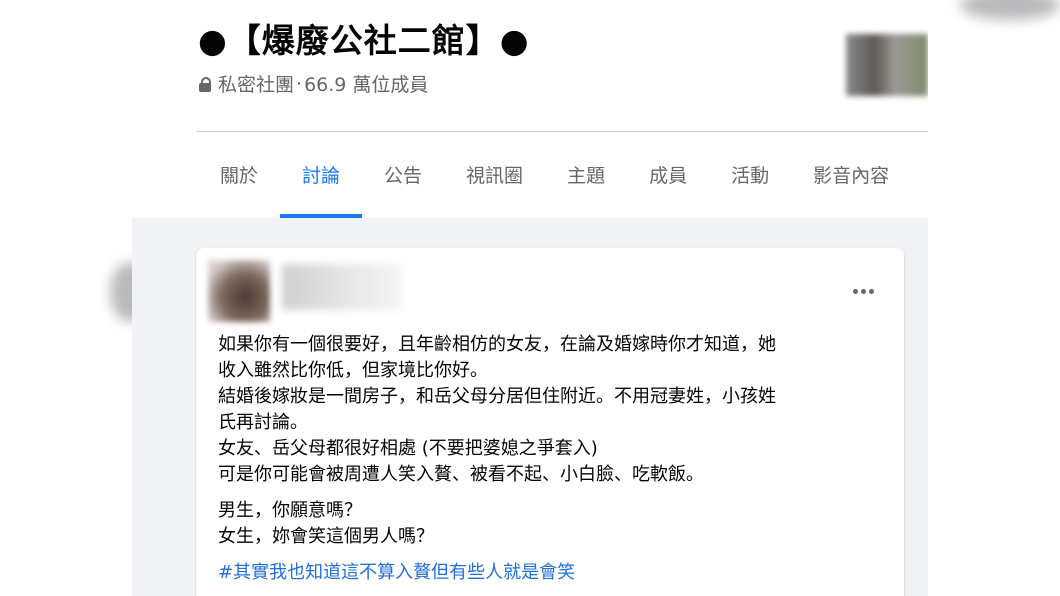  I want to click on post-text-line: 女友、岳父母都很好相處 (不要把婆媳之爭套入), so click(408, 448).